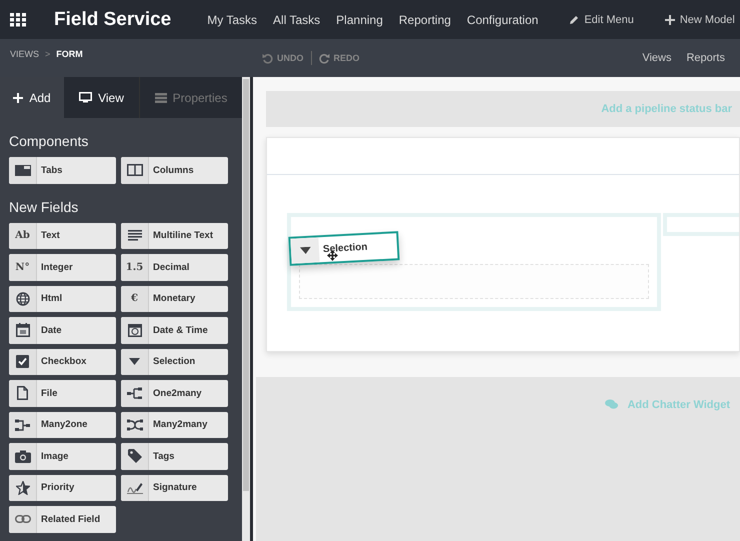 Image resolution: width=740 pixels, height=541 pixels. Describe the element at coordinates (22, 170) in the screenshot. I see `tabs-icon` at that location.